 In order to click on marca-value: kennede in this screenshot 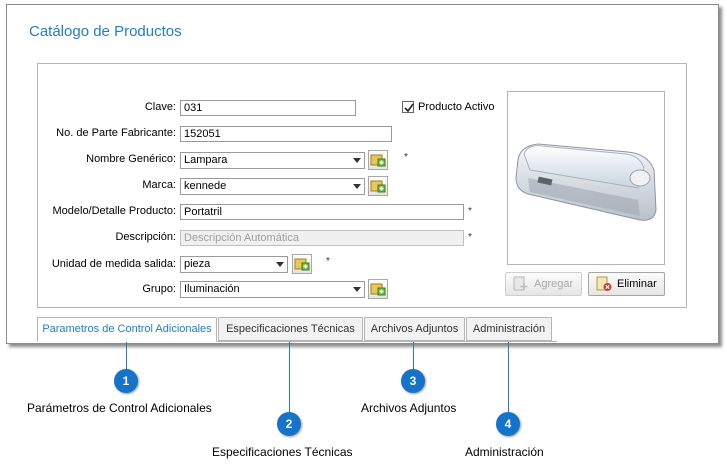, I will do `click(205, 186)`.